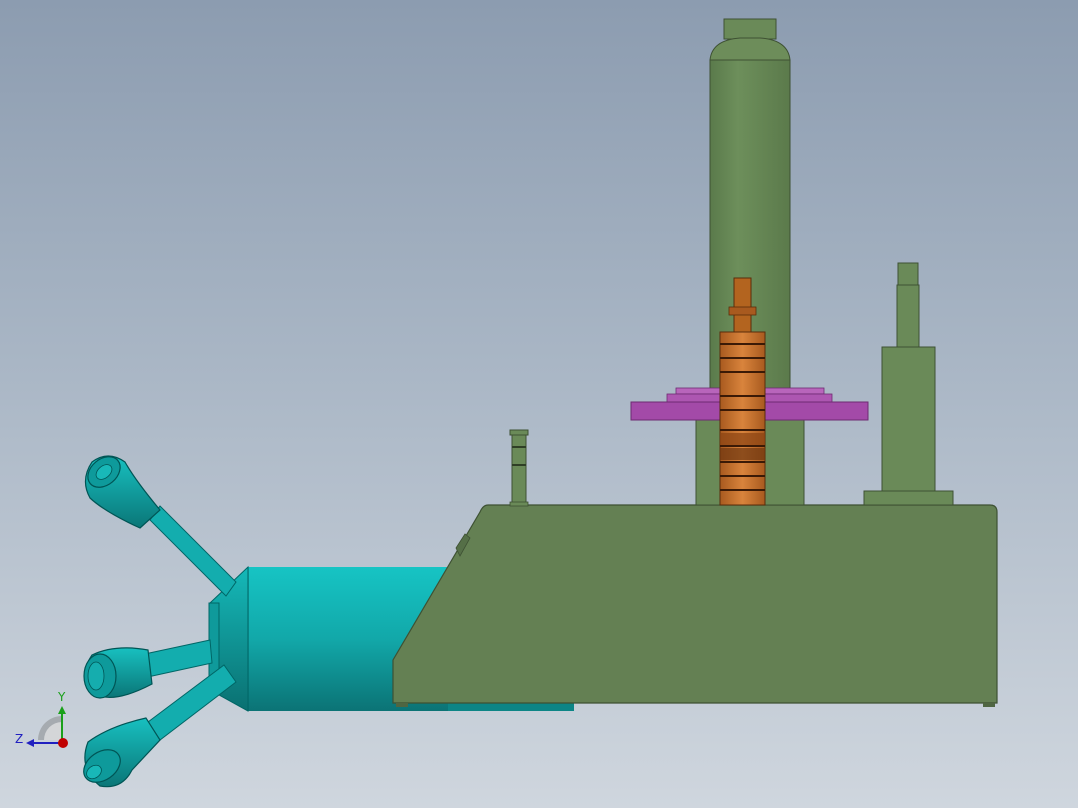 This screenshot has height=808, width=1078. Describe the element at coordinates (159, 523) in the screenshot. I see `handle-upper` at that location.